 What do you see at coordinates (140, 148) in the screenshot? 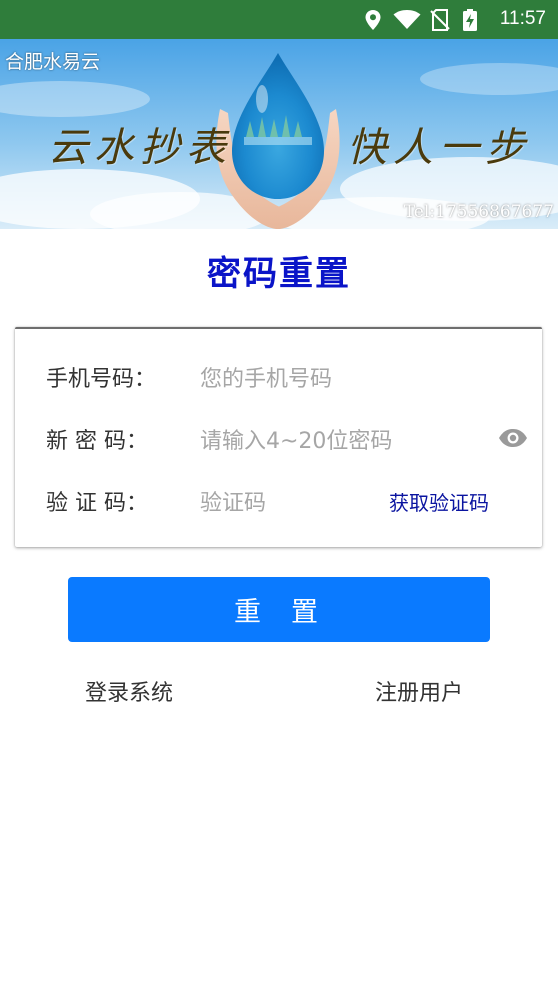
I see `banner-slogan-left: 云水抄表` at bounding box center [140, 148].